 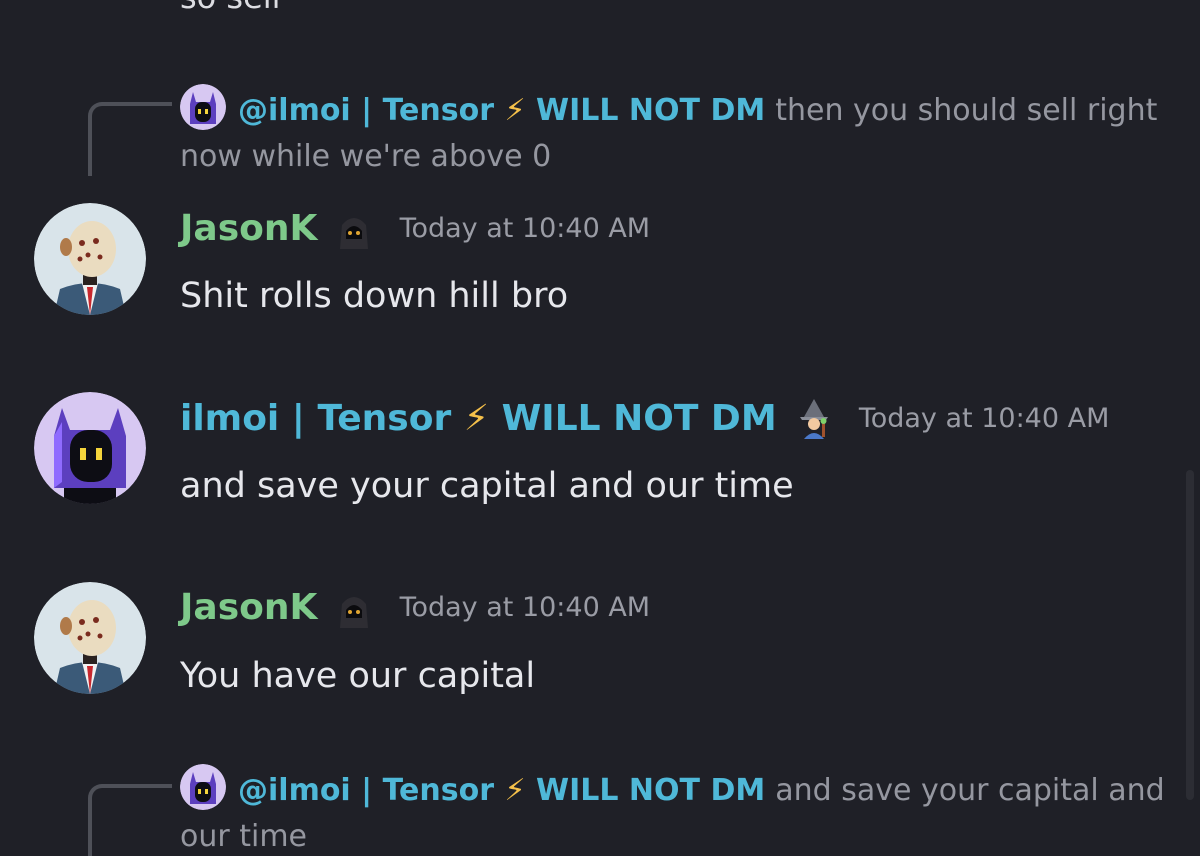 What do you see at coordinates (358, 676) in the screenshot?
I see `message-text: You have our capital` at bounding box center [358, 676].